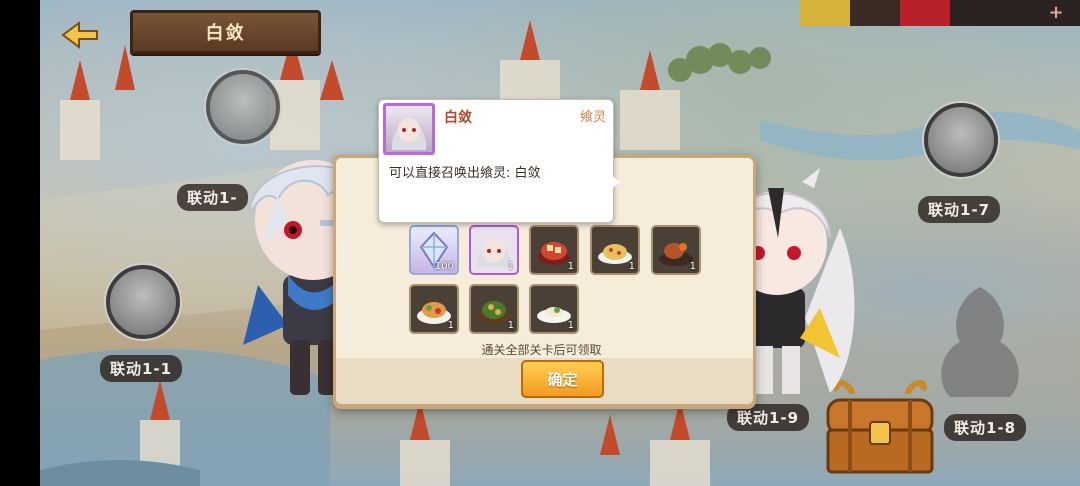 The height and width of the screenshot is (486, 1080). What do you see at coordinates (614, 182) in the screenshot?
I see `tooltip-arrow` at bounding box center [614, 182].